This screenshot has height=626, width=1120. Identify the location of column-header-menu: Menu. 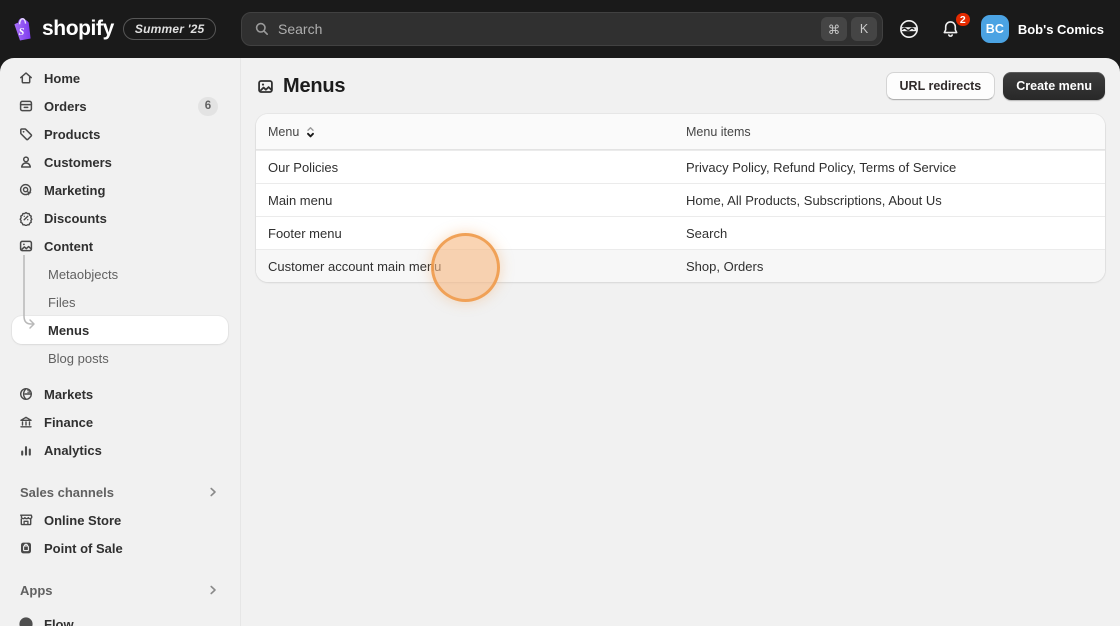
(465, 132).